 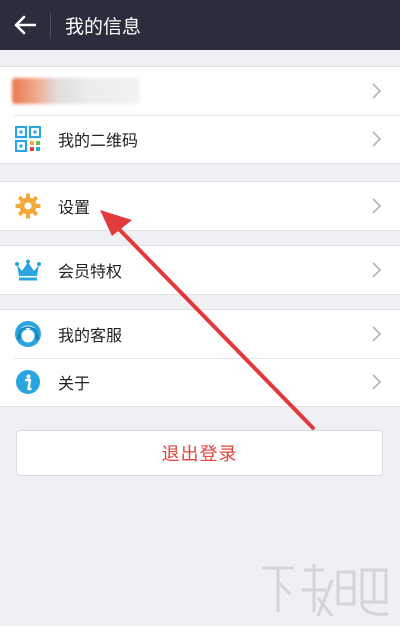 What do you see at coordinates (28, 206) in the screenshot?
I see `gear-icon` at bounding box center [28, 206].